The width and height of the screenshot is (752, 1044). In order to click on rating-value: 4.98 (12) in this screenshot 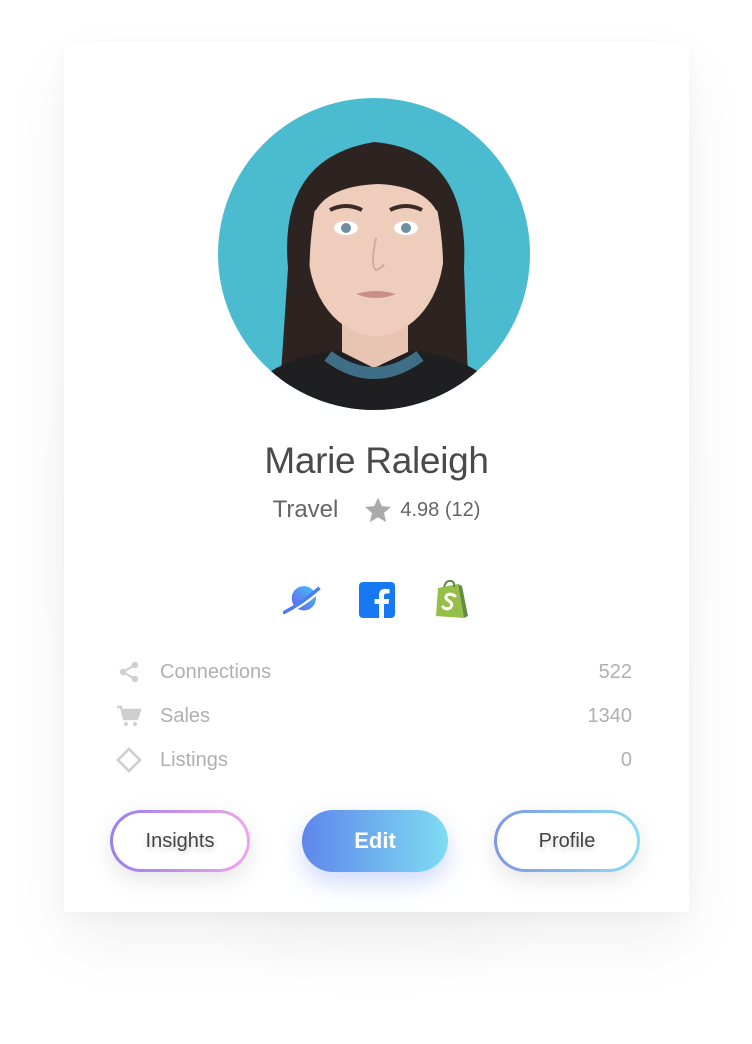, I will do `click(440, 509)`.